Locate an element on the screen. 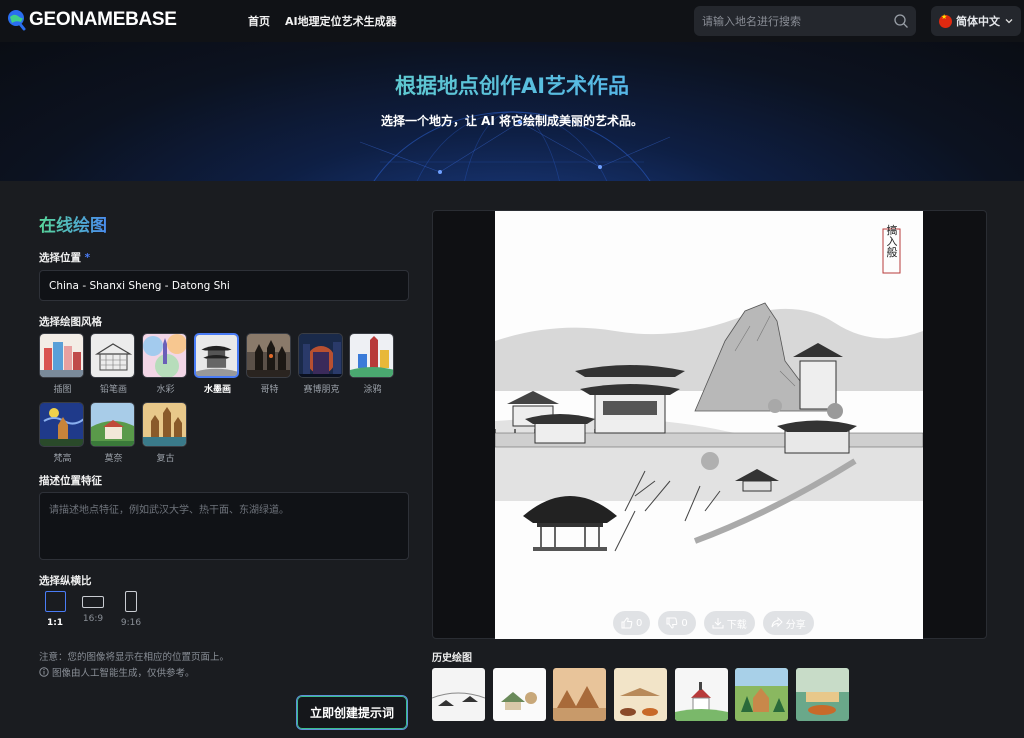 This screenshot has width=1024, height=738. ratio-option-16-9: 16:9 is located at coordinates (93, 607).